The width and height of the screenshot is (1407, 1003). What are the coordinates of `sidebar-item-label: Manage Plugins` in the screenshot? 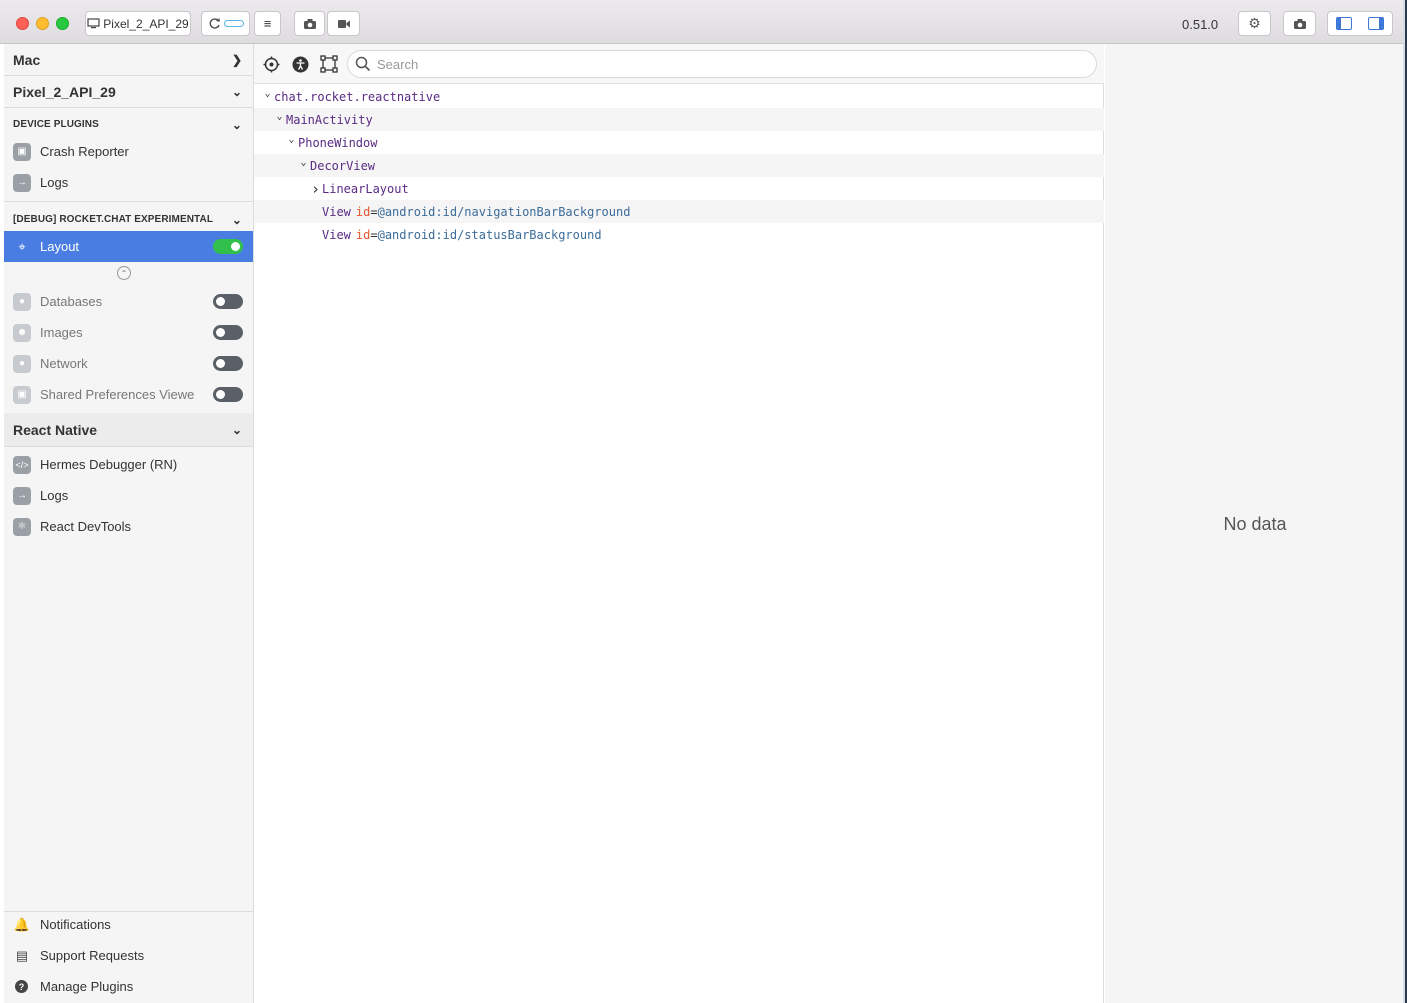 It's located at (87, 986).